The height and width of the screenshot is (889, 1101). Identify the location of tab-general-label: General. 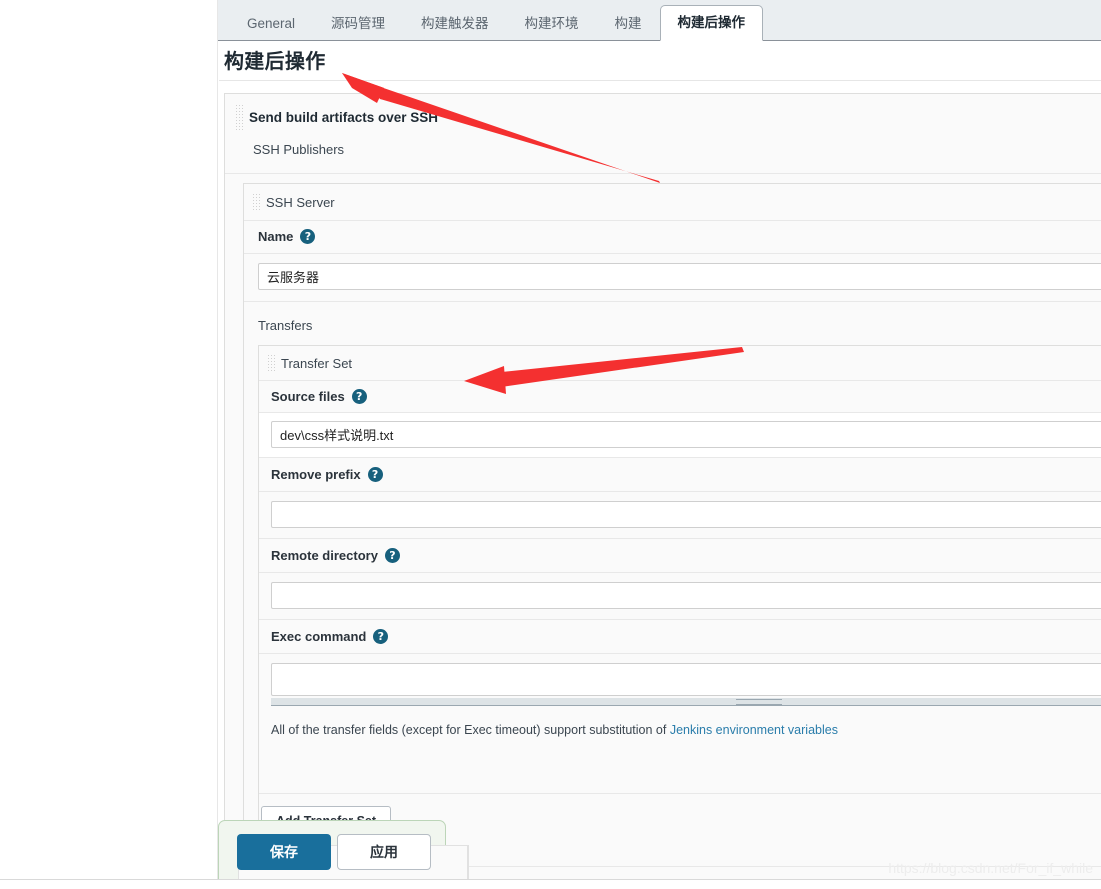
(271, 23).